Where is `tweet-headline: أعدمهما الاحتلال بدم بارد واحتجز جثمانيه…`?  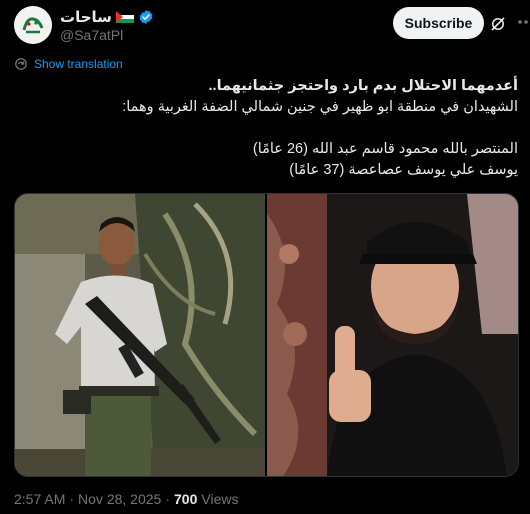
tweet-headline: أعدمهما الاحتلال بدم بارد واحتجز جثمانيه… is located at coordinates (363, 86).